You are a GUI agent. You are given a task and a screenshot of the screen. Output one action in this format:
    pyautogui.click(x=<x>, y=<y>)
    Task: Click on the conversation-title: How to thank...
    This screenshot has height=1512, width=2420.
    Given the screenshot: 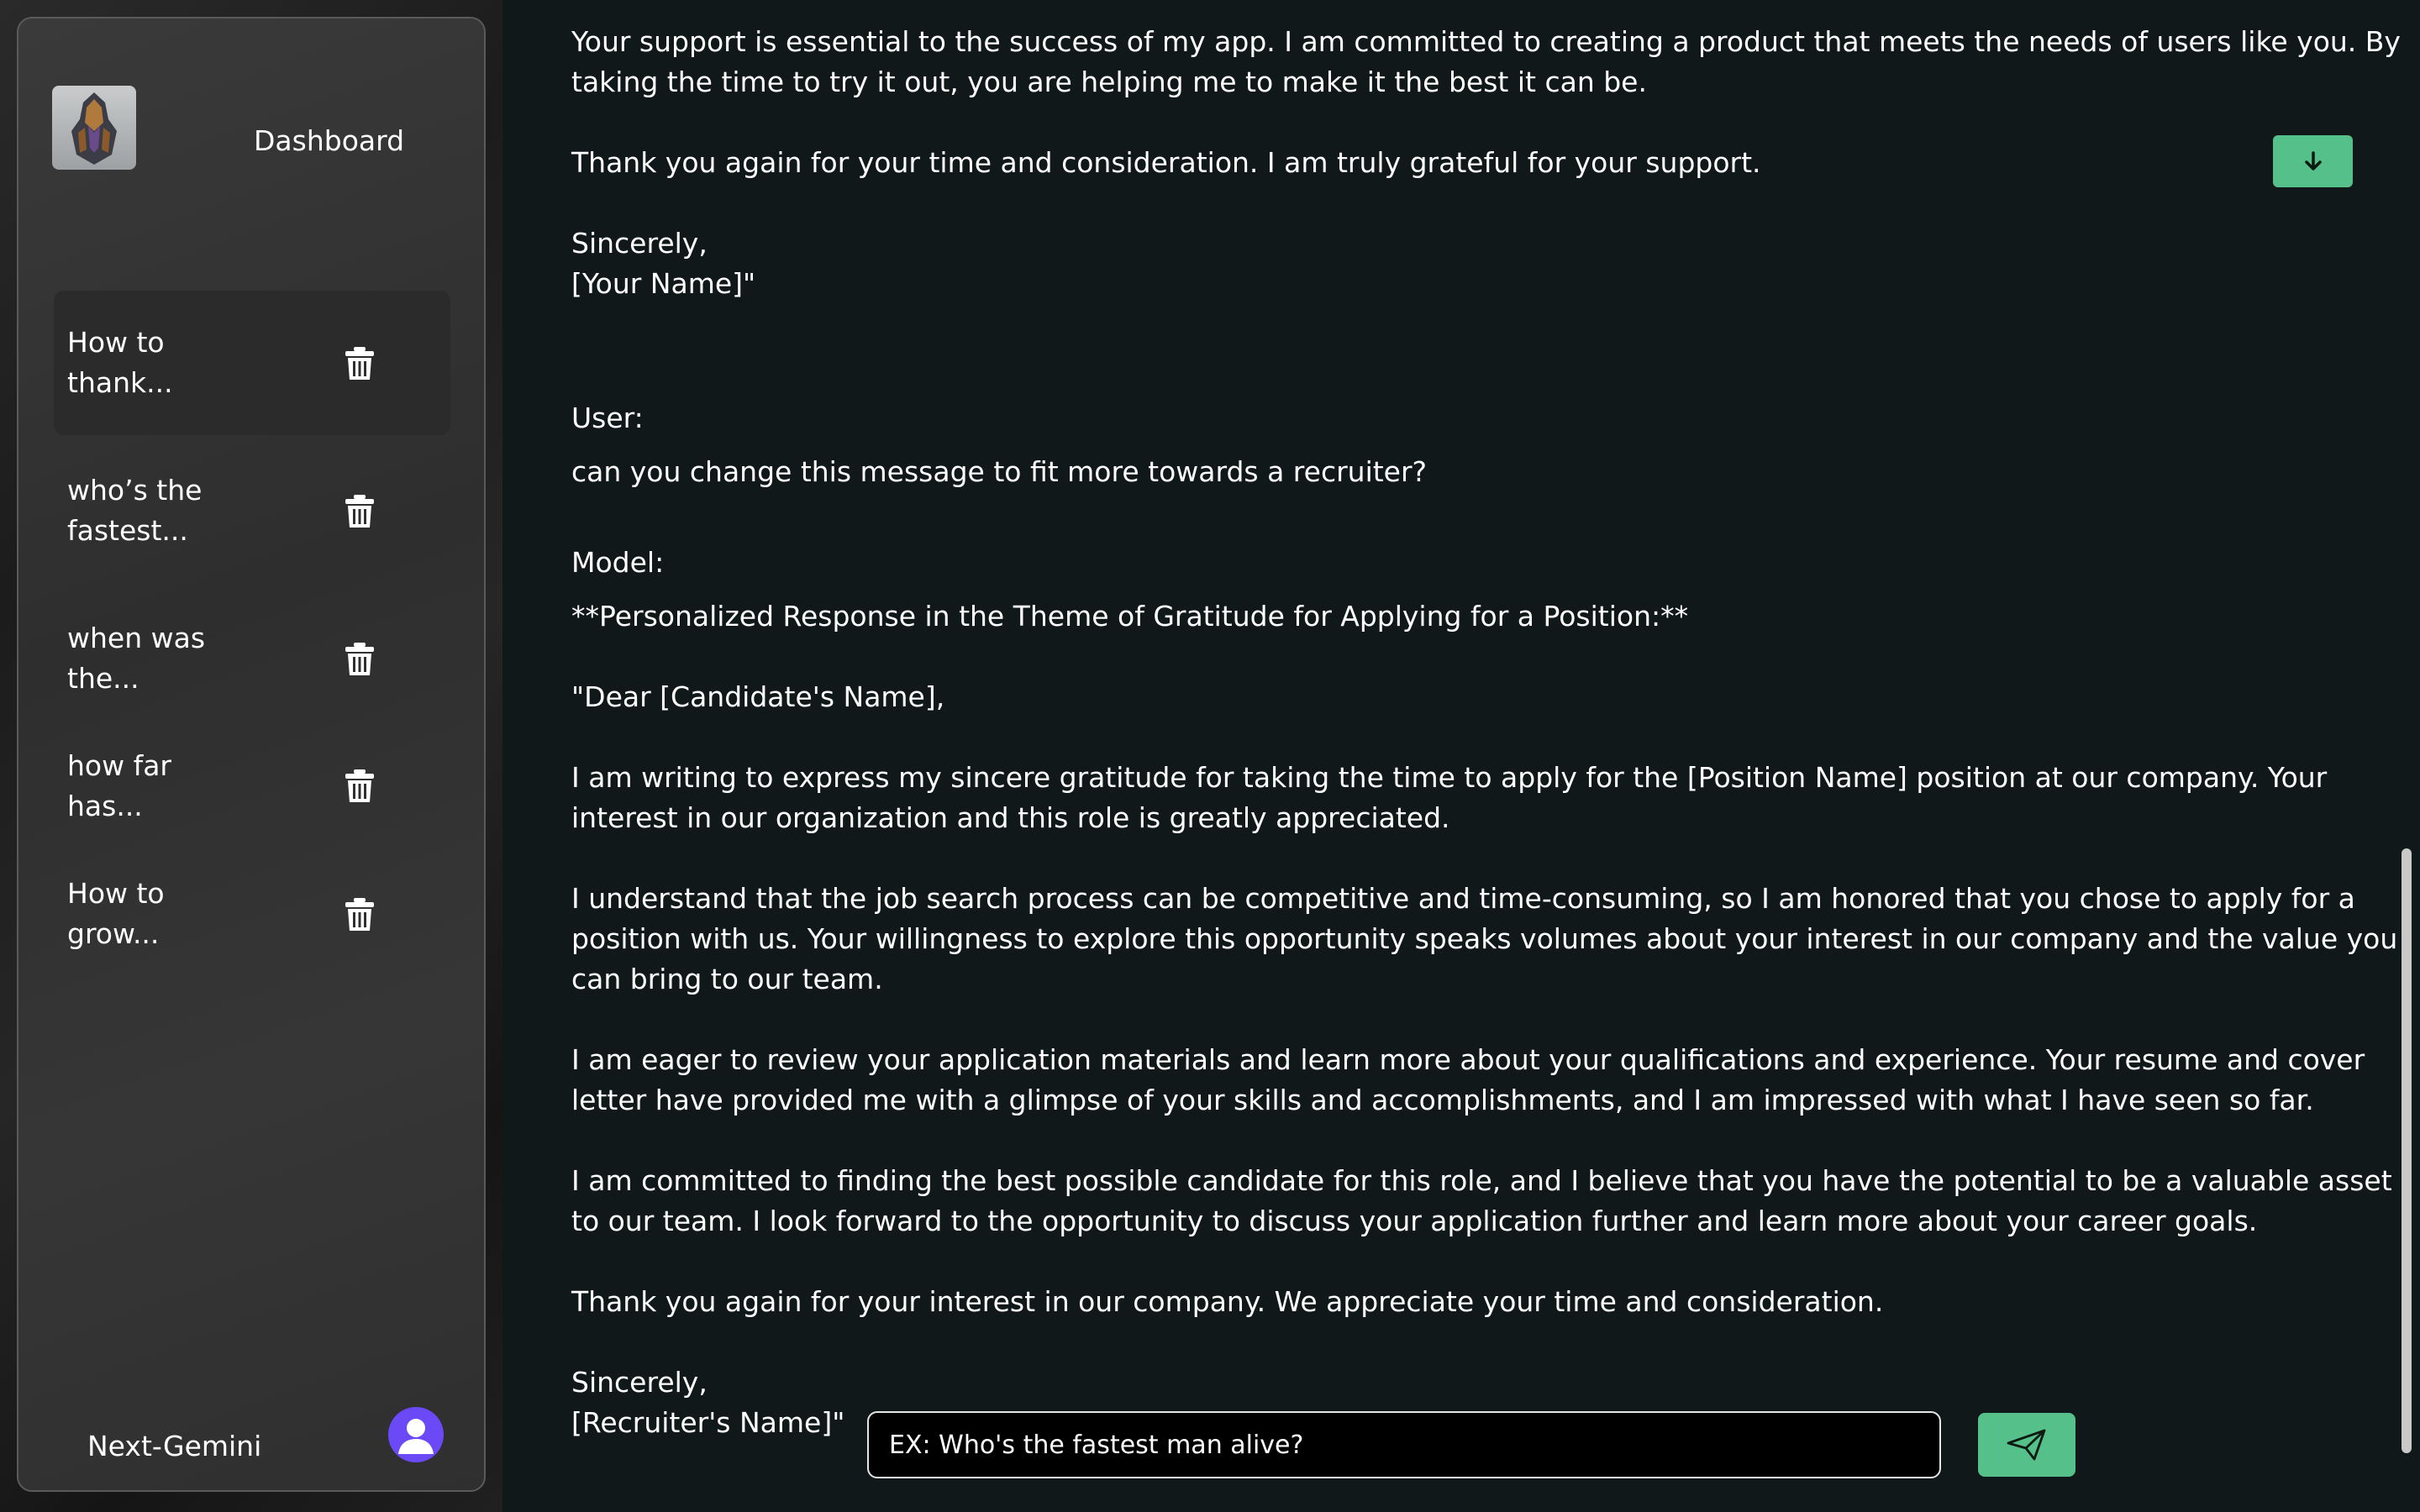 What is the action you would take?
    pyautogui.click(x=159, y=363)
    